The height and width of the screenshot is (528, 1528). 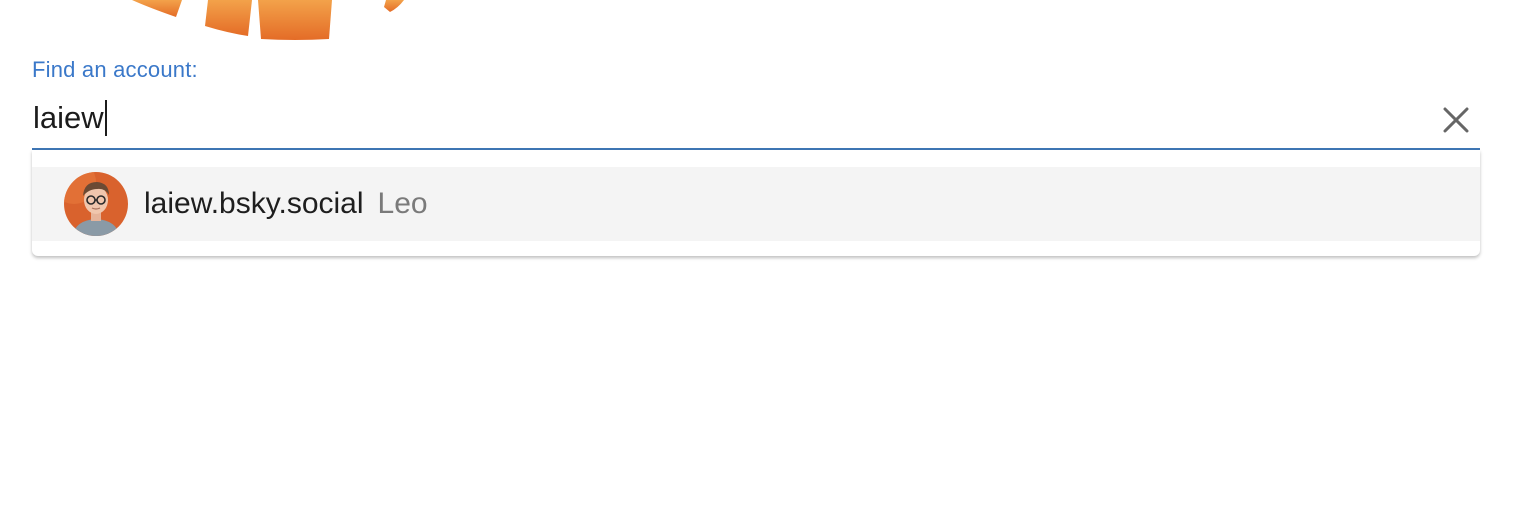 I want to click on result-display-name: Leo, so click(x=402, y=203).